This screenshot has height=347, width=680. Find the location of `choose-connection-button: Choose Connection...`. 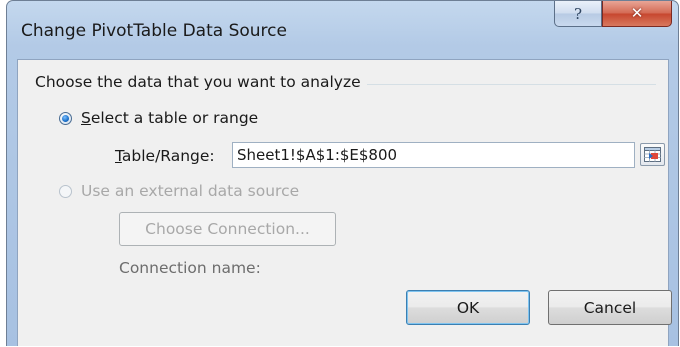

choose-connection-button: Choose Connection... is located at coordinates (227, 229).